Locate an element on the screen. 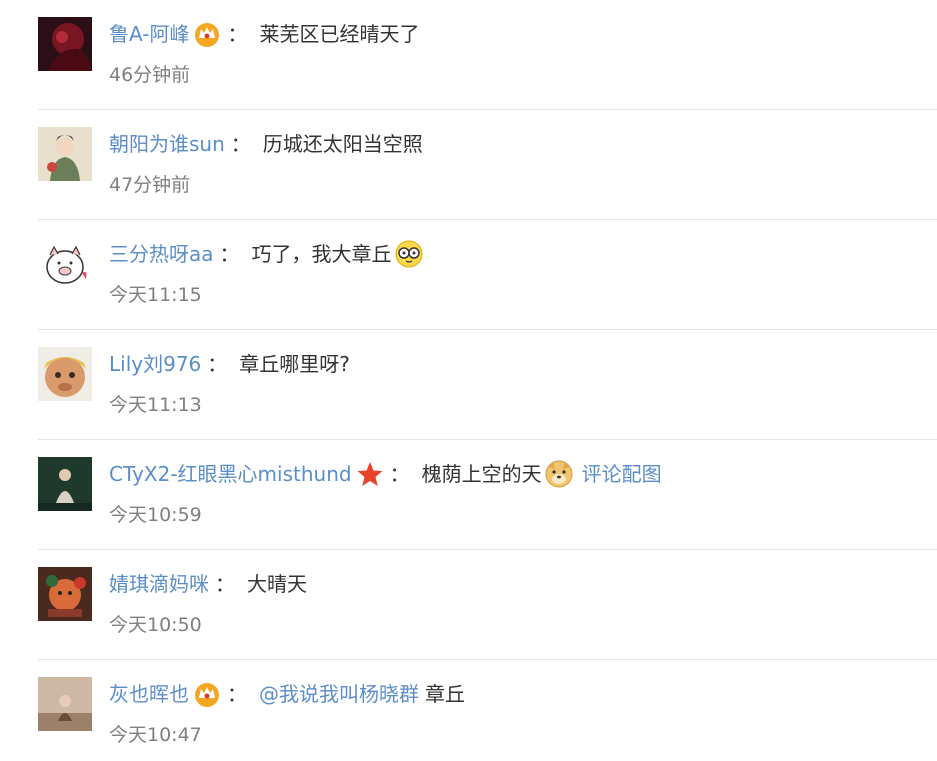  comment-text: 章丘 is located at coordinates (445, 694).